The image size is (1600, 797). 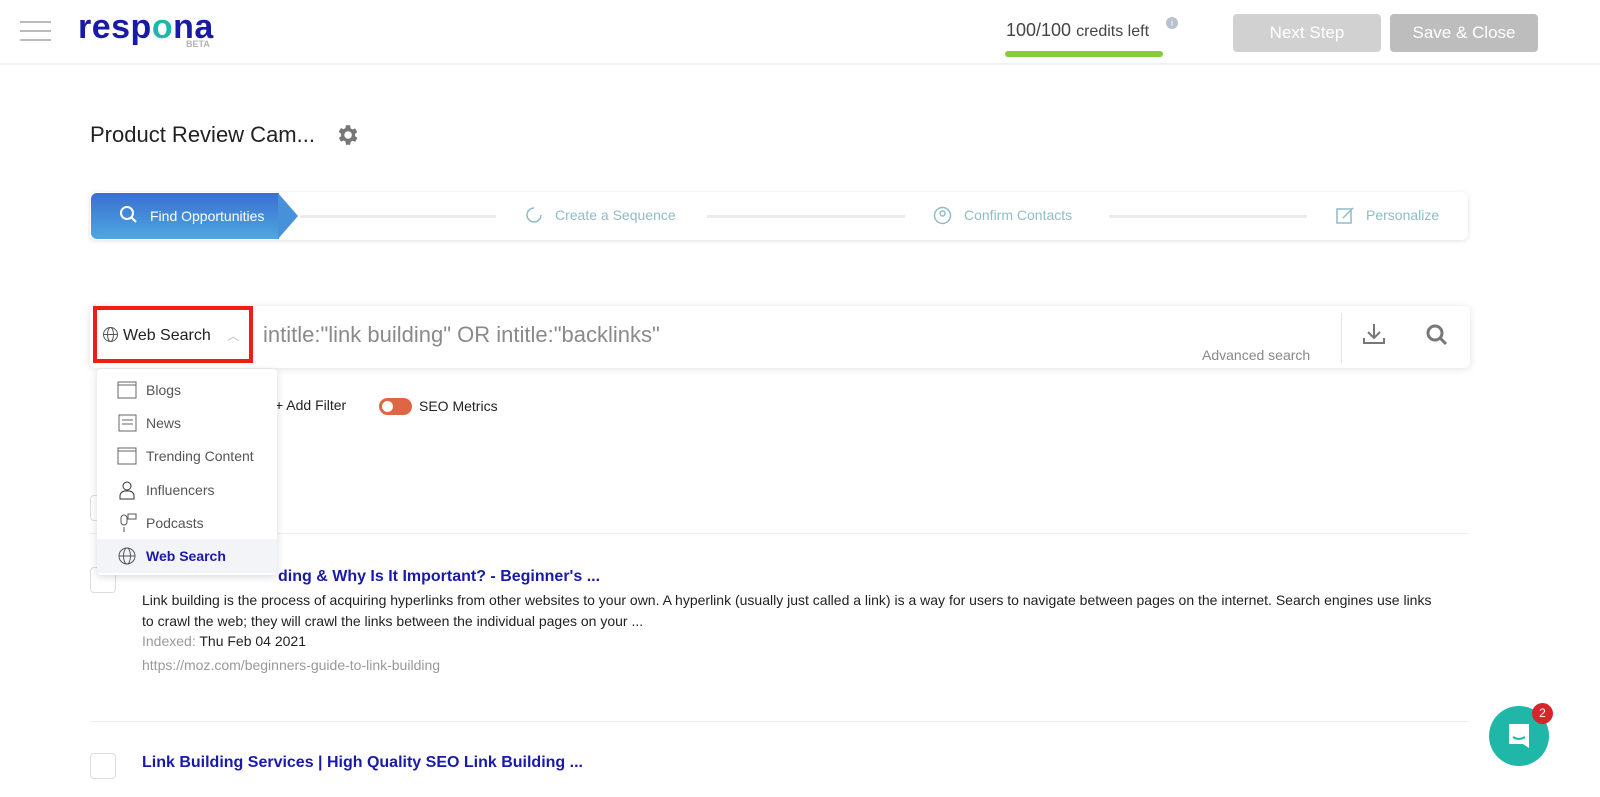 I want to click on edit-icon, so click(x=1345, y=215).